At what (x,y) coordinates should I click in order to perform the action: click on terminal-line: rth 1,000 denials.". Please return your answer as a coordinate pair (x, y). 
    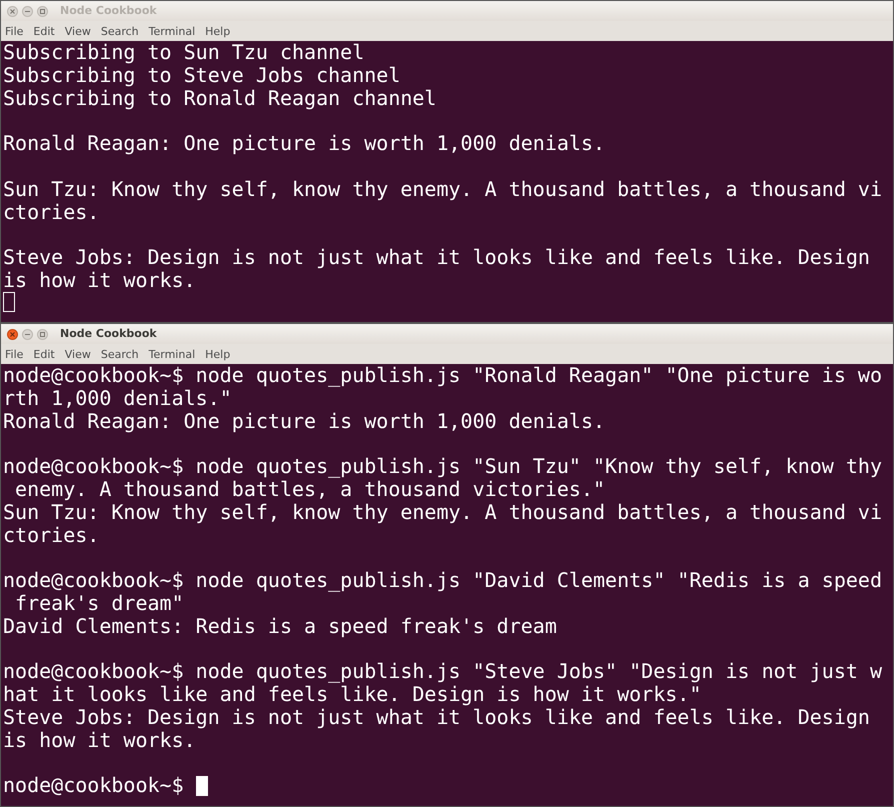
    Looking at the image, I should click on (117, 398).